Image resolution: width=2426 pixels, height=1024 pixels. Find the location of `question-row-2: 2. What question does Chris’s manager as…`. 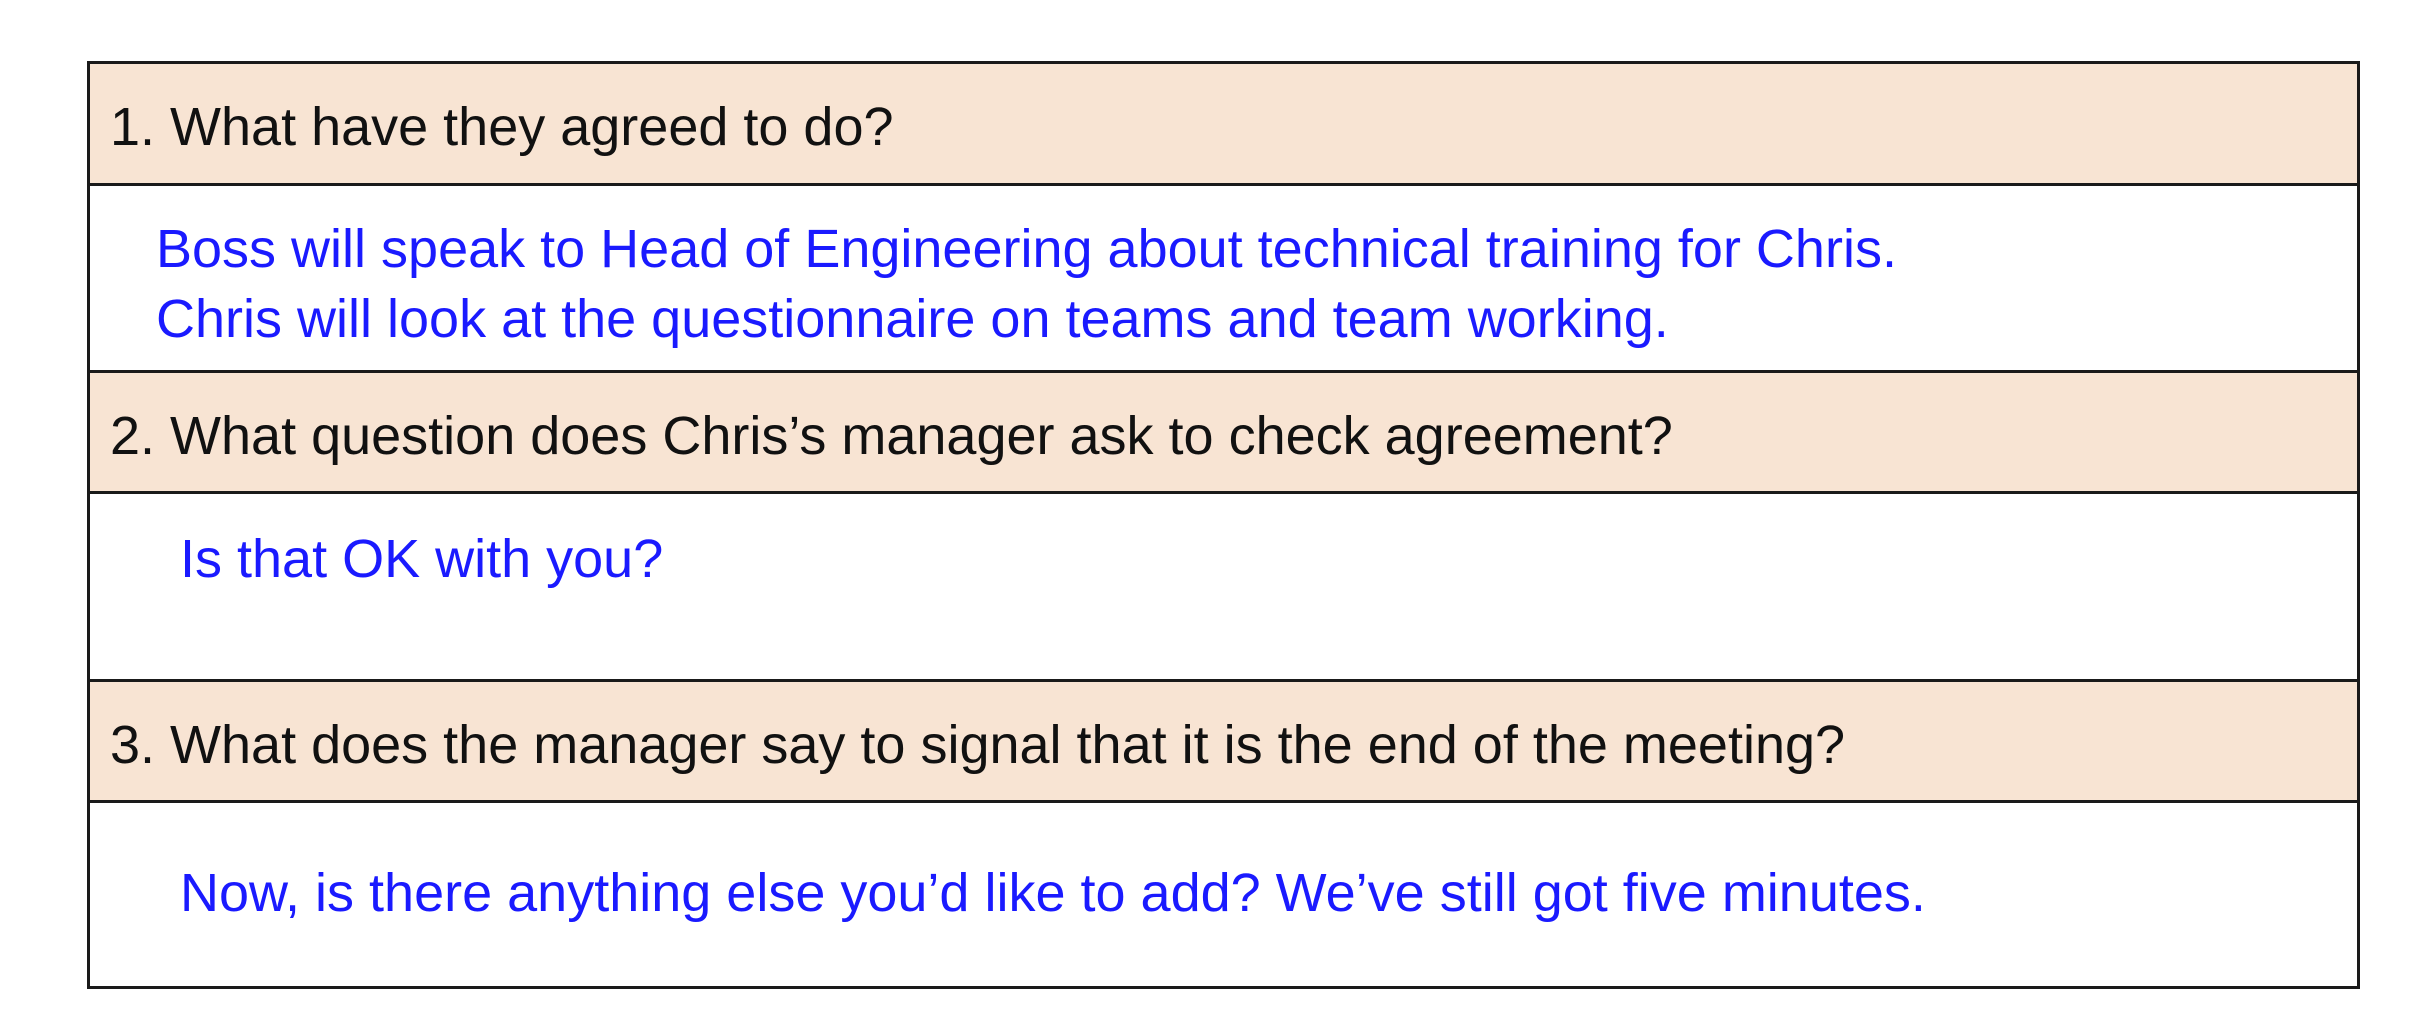

question-row-2: 2. What question does Chris’s manager as… is located at coordinates (1223, 433).